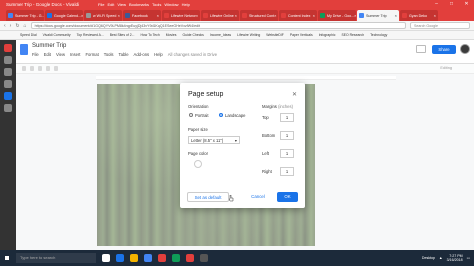 The width and height of the screenshot is (474, 266). What do you see at coordinates (25, 26) in the screenshot?
I see `home-icon: ⌂` at bounding box center [25, 26].